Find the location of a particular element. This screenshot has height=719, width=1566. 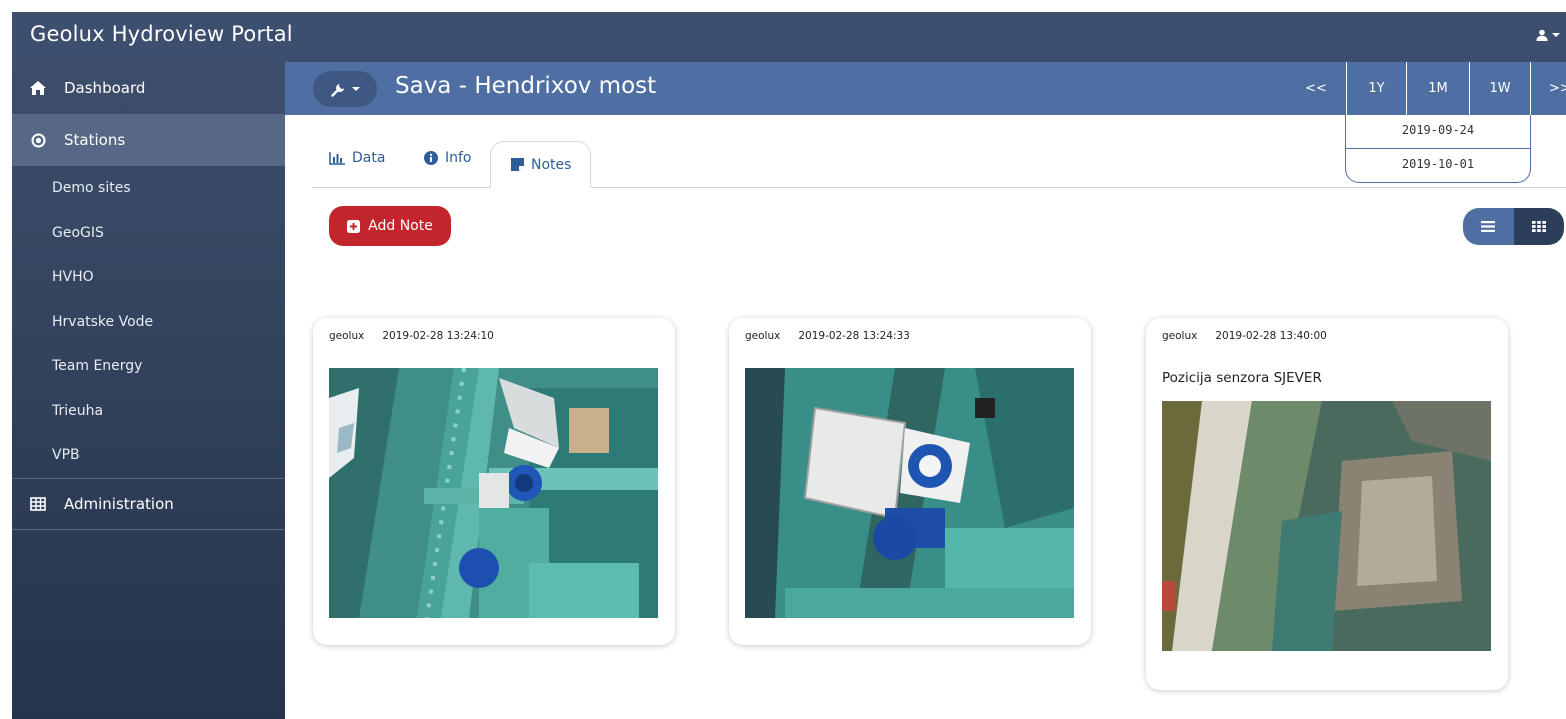

note-meta: geolux 2019-02-28 13:40:00 is located at coordinates (1244, 336).